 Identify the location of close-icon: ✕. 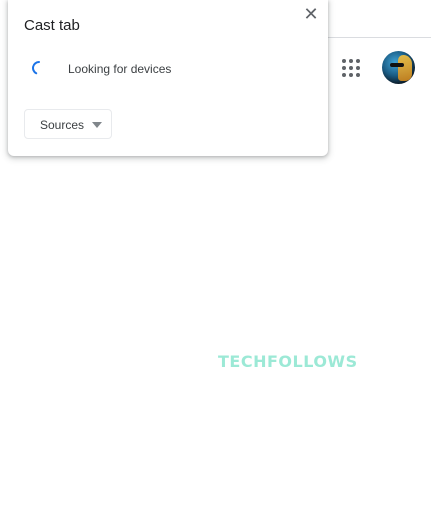
(311, 14).